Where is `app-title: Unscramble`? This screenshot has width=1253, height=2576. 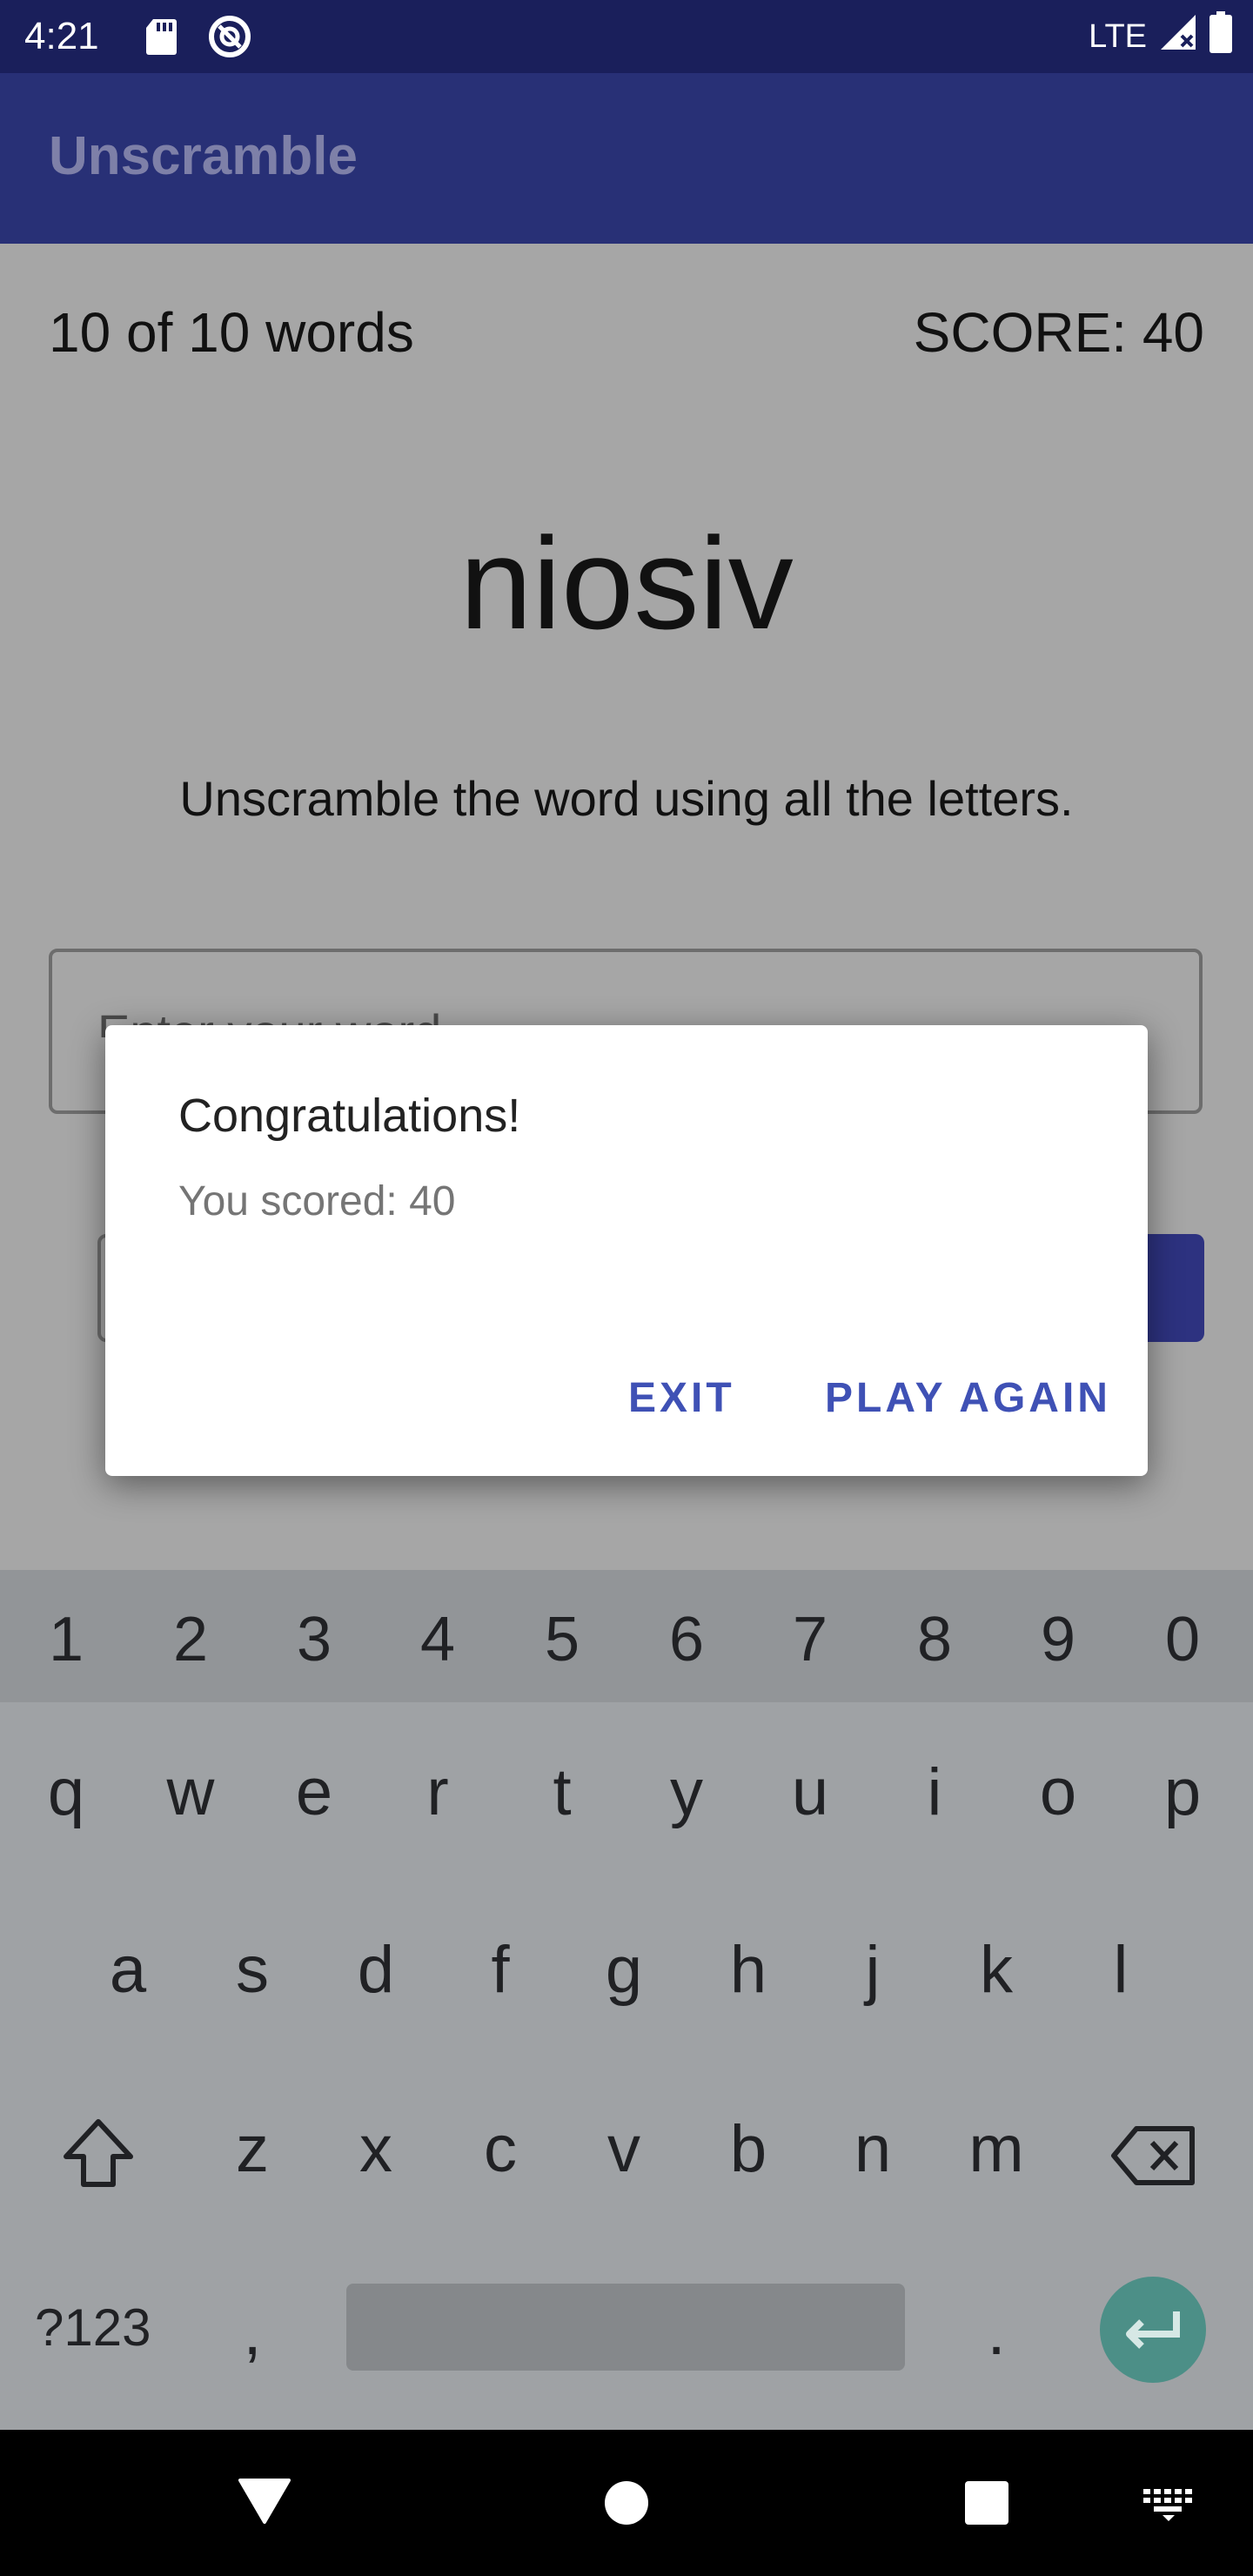 app-title: Unscramble is located at coordinates (203, 156).